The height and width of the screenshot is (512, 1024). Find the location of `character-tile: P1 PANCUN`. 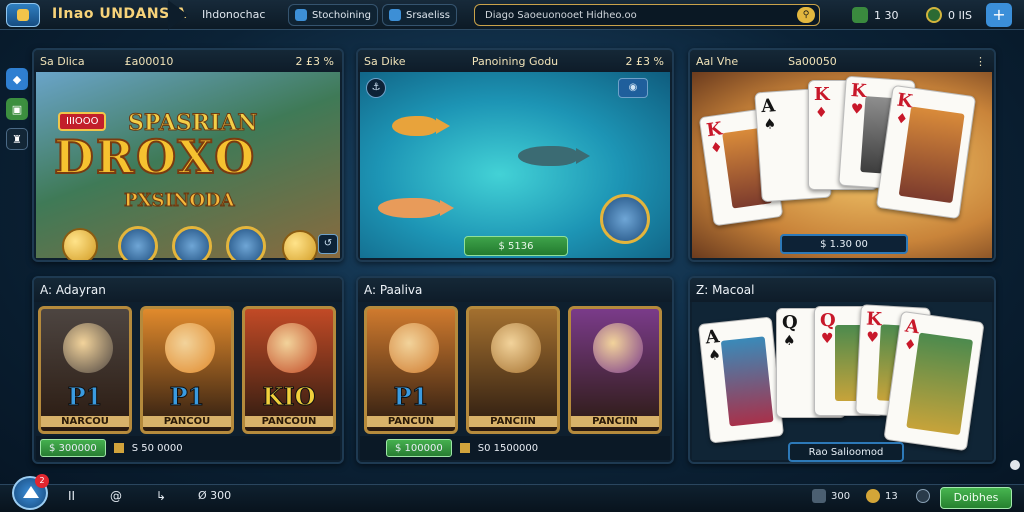

character-tile: P1 PANCUN is located at coordinates (411, 370).